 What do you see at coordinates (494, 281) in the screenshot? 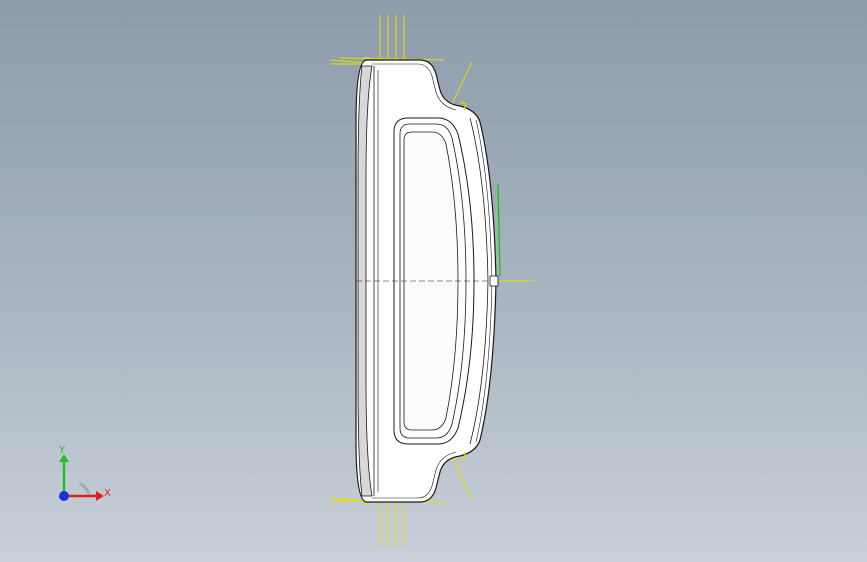
I see `center-tab` at bounding box center [494, 281].